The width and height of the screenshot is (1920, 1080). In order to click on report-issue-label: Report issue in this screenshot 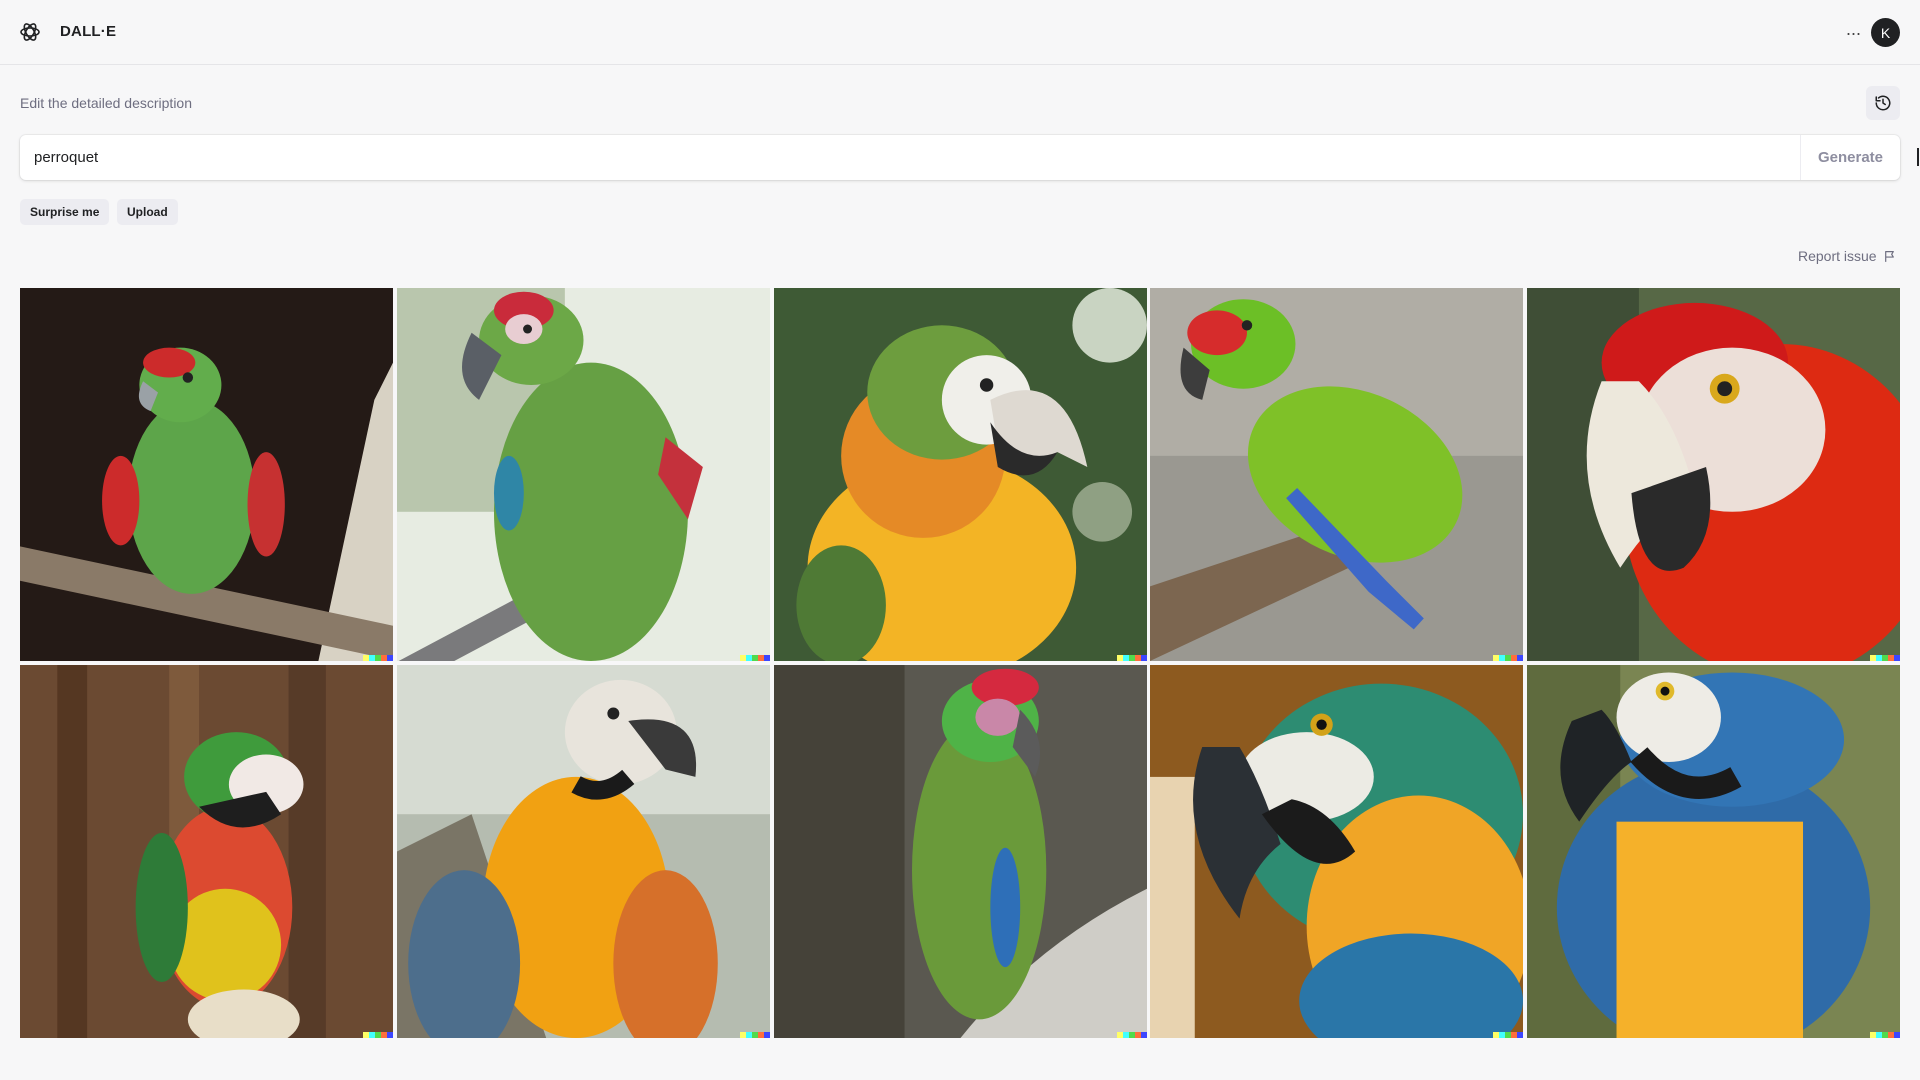, I will do `click(1837, 256)`.